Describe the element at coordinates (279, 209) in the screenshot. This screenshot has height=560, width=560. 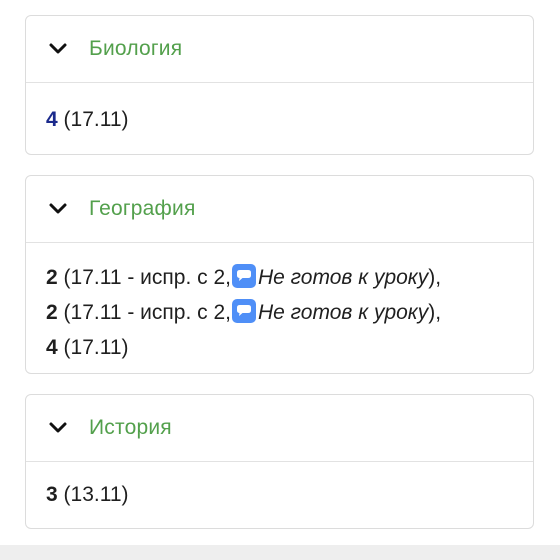
I see `subject-header-geography: География` at that location.